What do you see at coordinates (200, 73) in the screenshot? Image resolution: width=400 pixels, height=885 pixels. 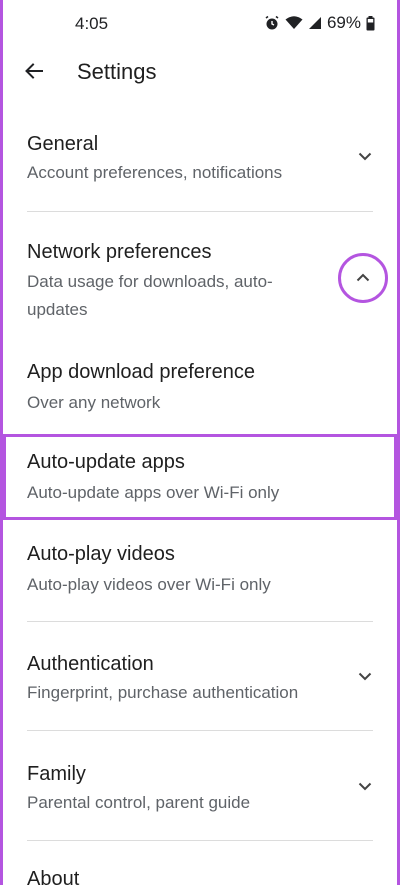 I see `app-bar: Settings` at bounding box center [200, 73].